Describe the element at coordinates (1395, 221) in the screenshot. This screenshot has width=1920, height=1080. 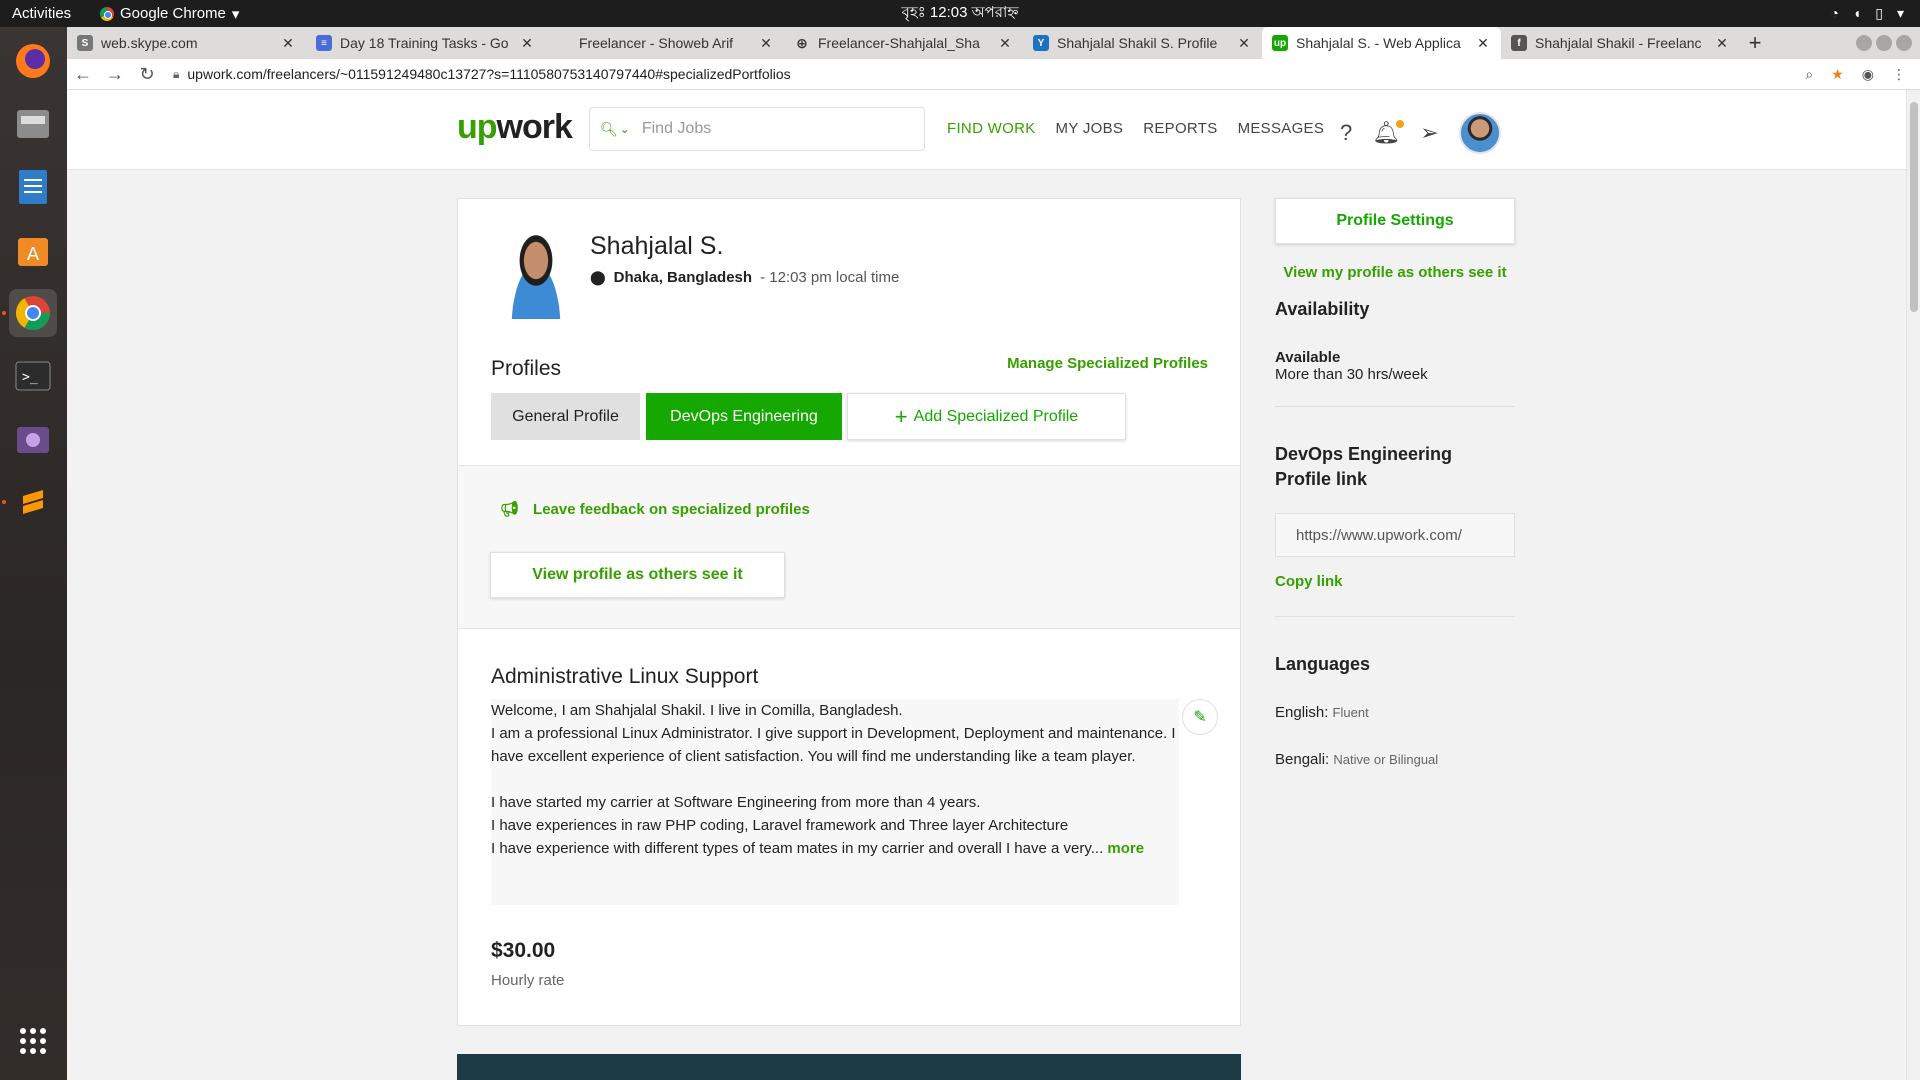
I see `profile-settings-button: Profile Settings` at that location.